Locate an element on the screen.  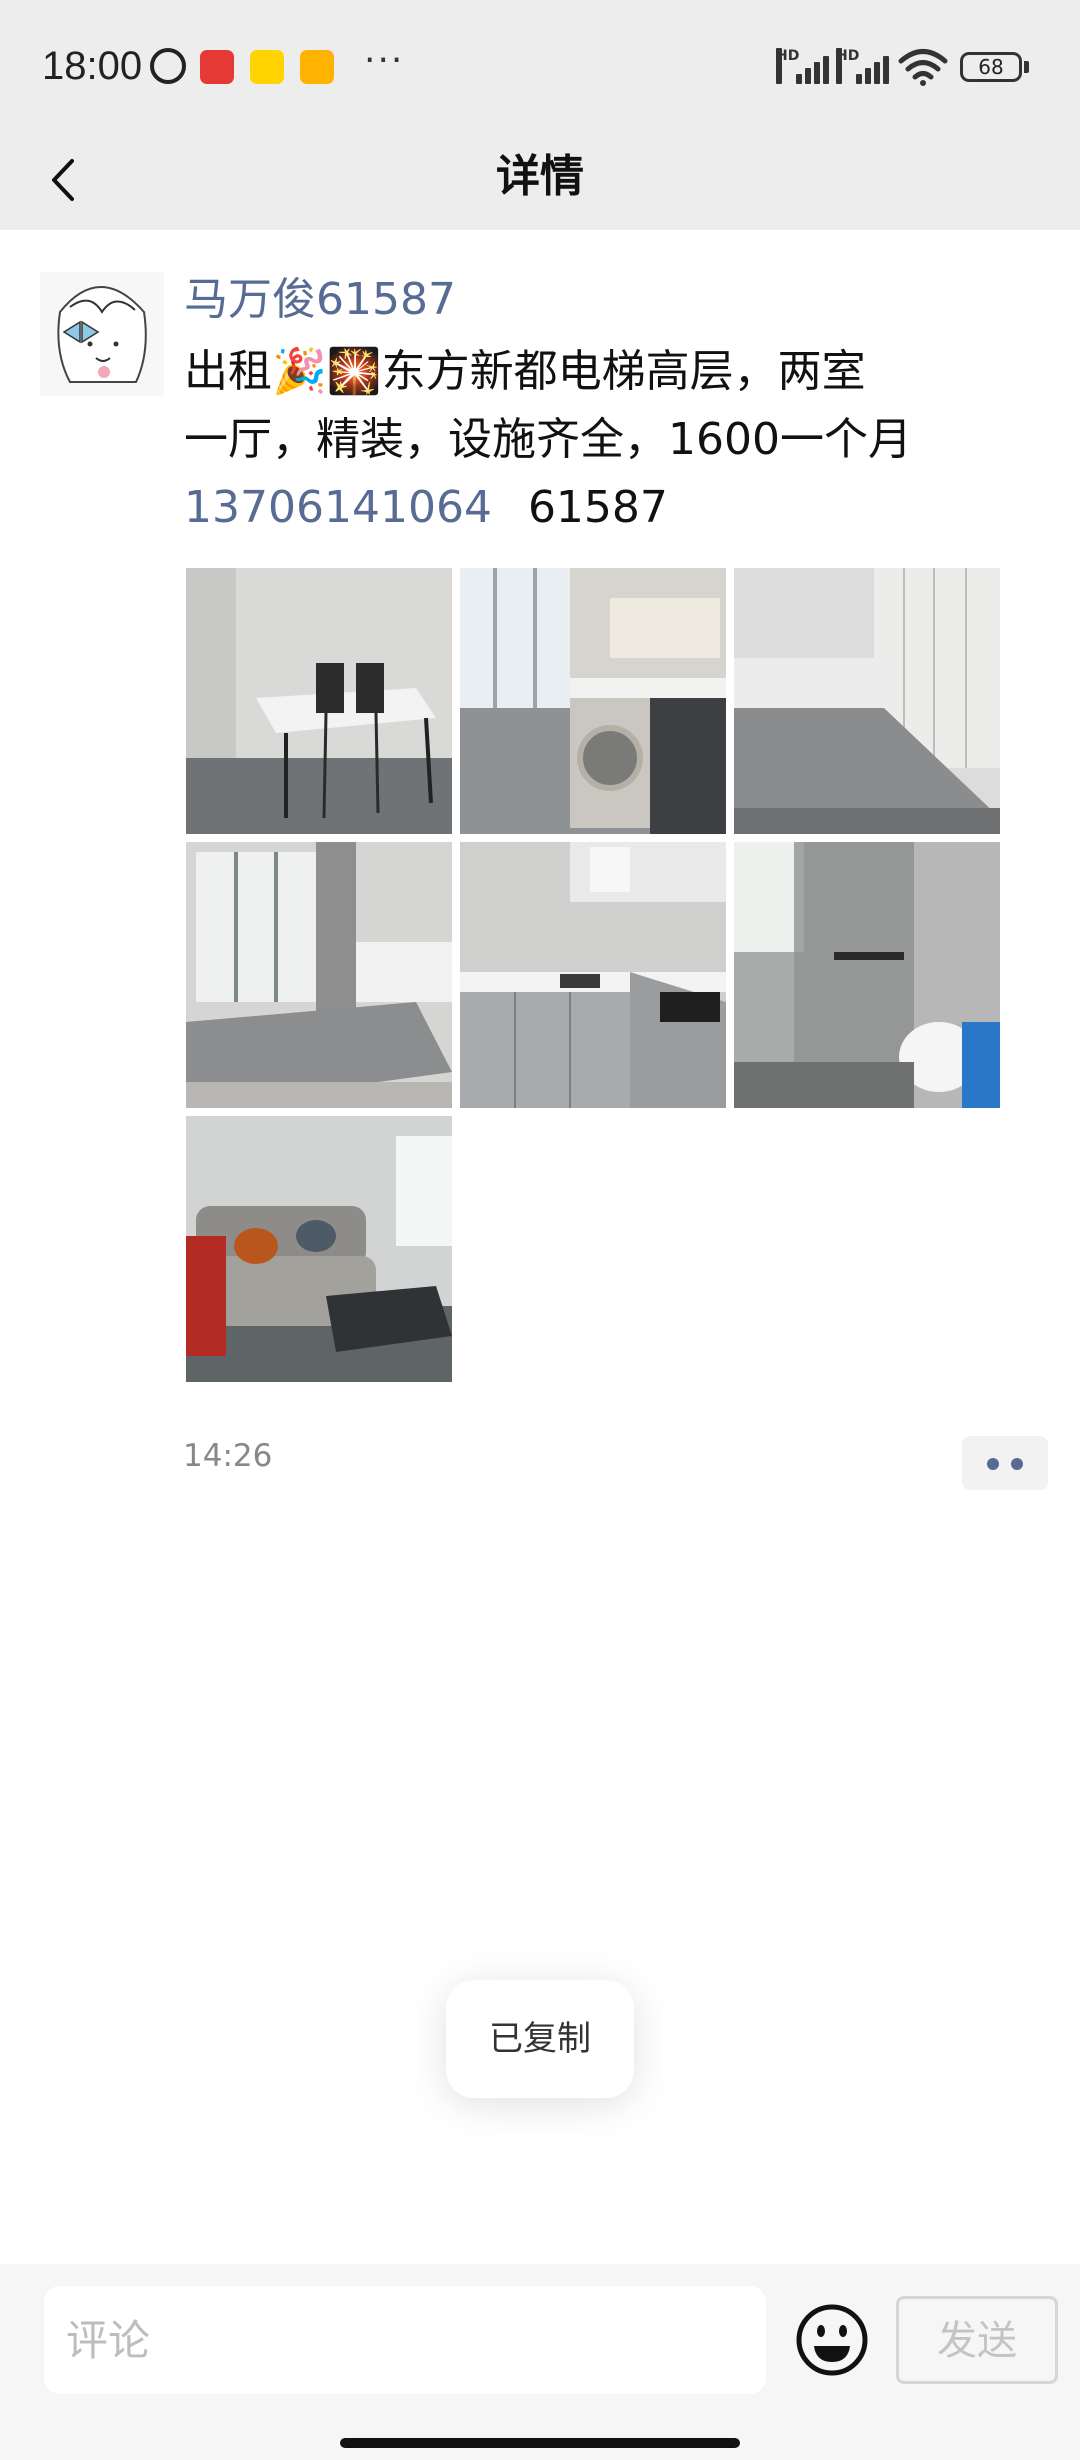
page-header: 详情 is located at coordinates (540, 182).